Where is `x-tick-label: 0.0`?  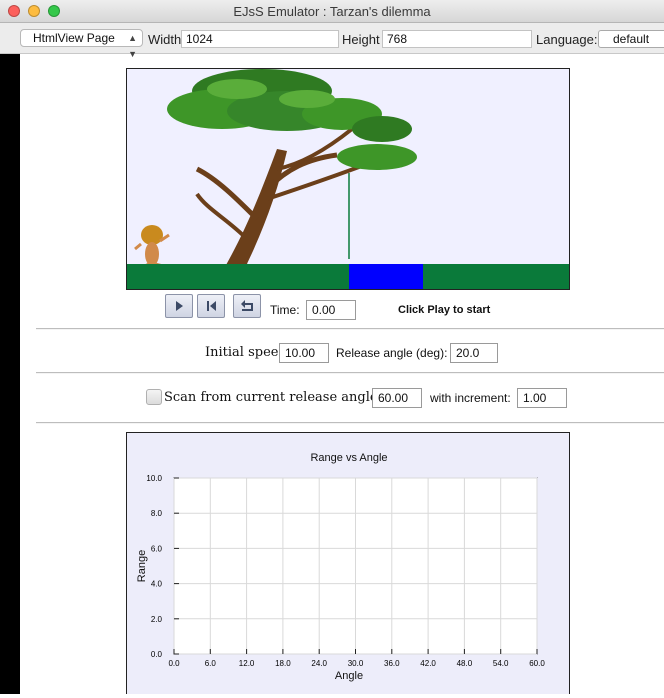 x-tick-label: 0.0 is located at coordinates (174, 663).